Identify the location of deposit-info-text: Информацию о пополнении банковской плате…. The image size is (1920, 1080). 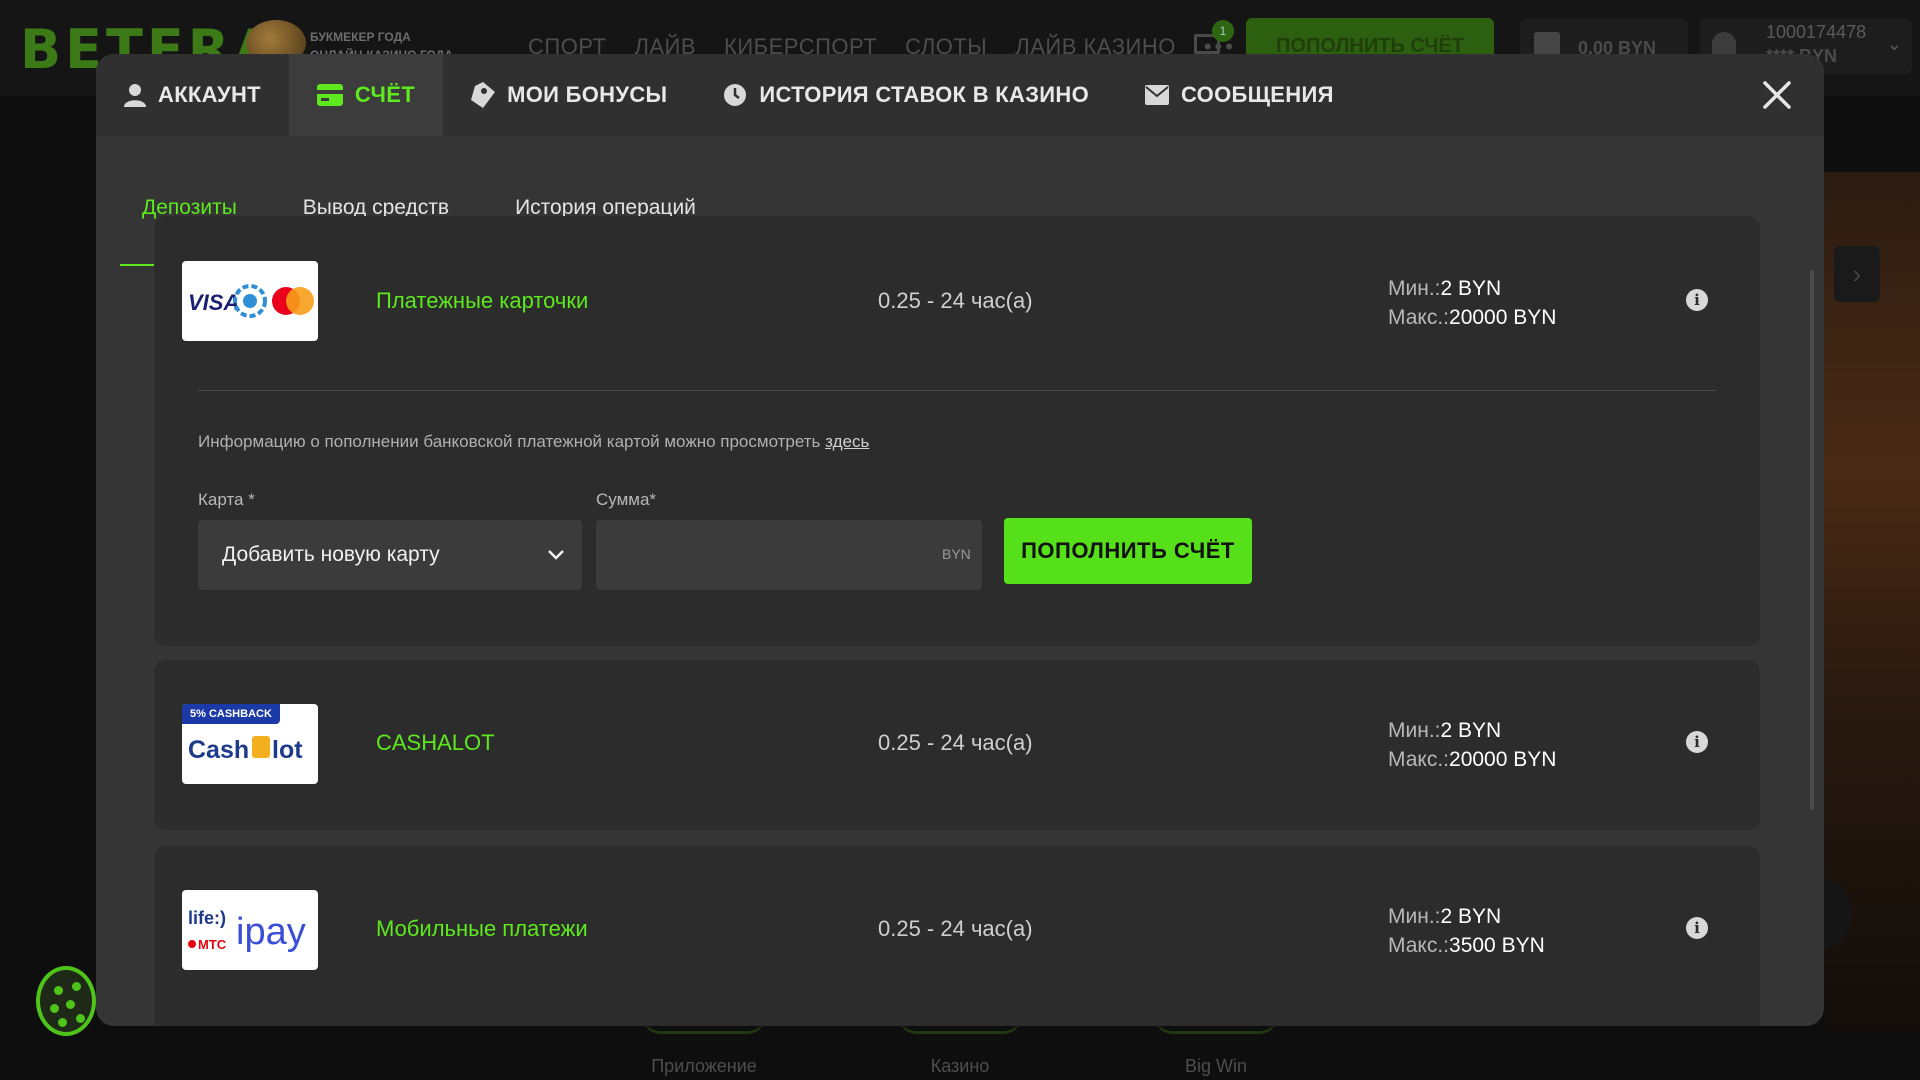
(533, 442).